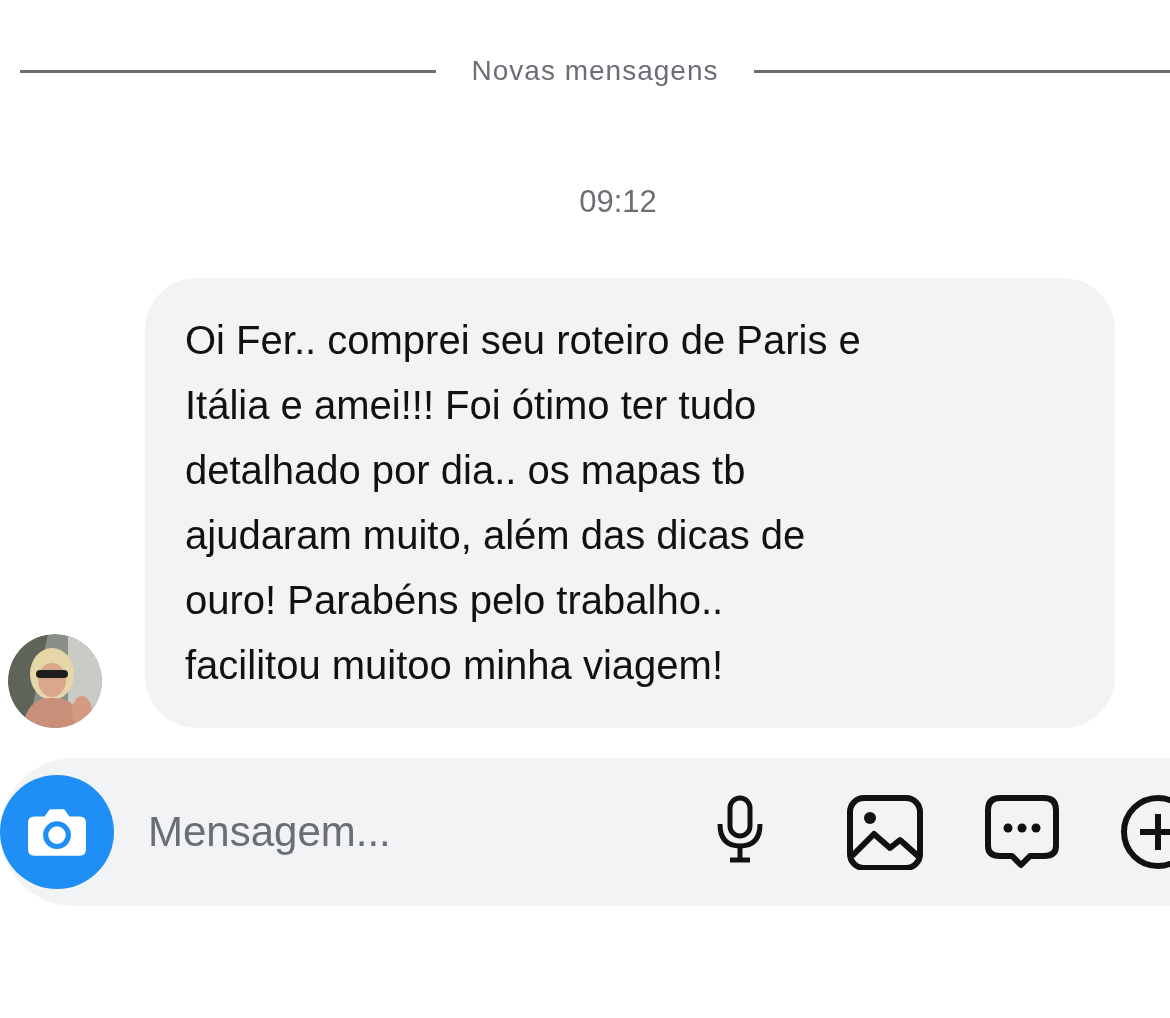  I want to click on camera-icon, so click(57, 832).